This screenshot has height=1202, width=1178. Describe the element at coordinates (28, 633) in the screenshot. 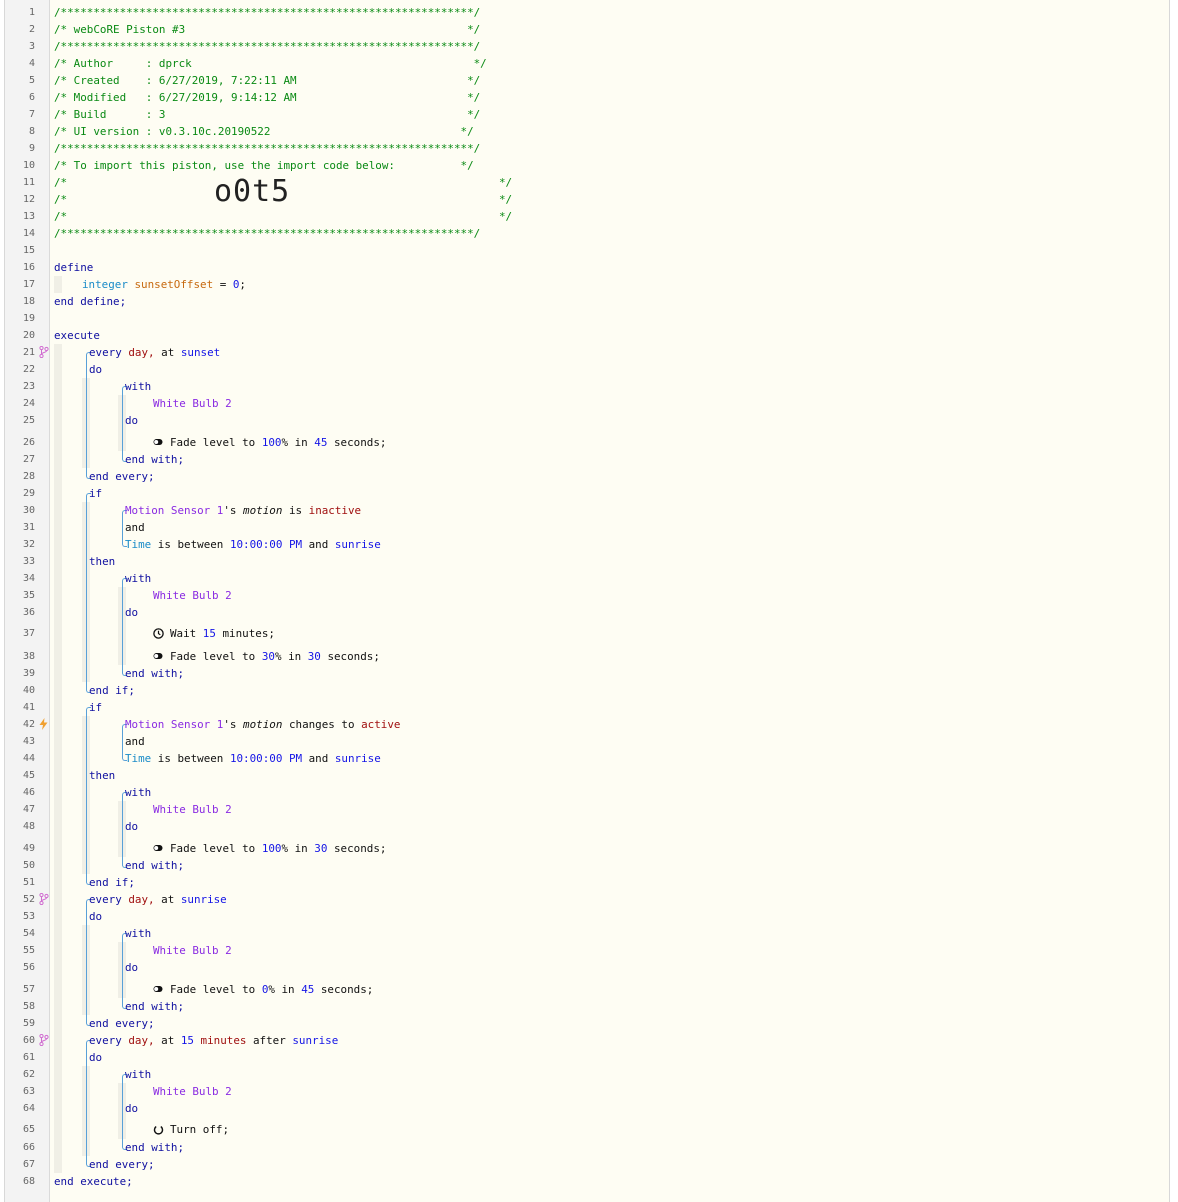

I see `line-number: 37` at that location.